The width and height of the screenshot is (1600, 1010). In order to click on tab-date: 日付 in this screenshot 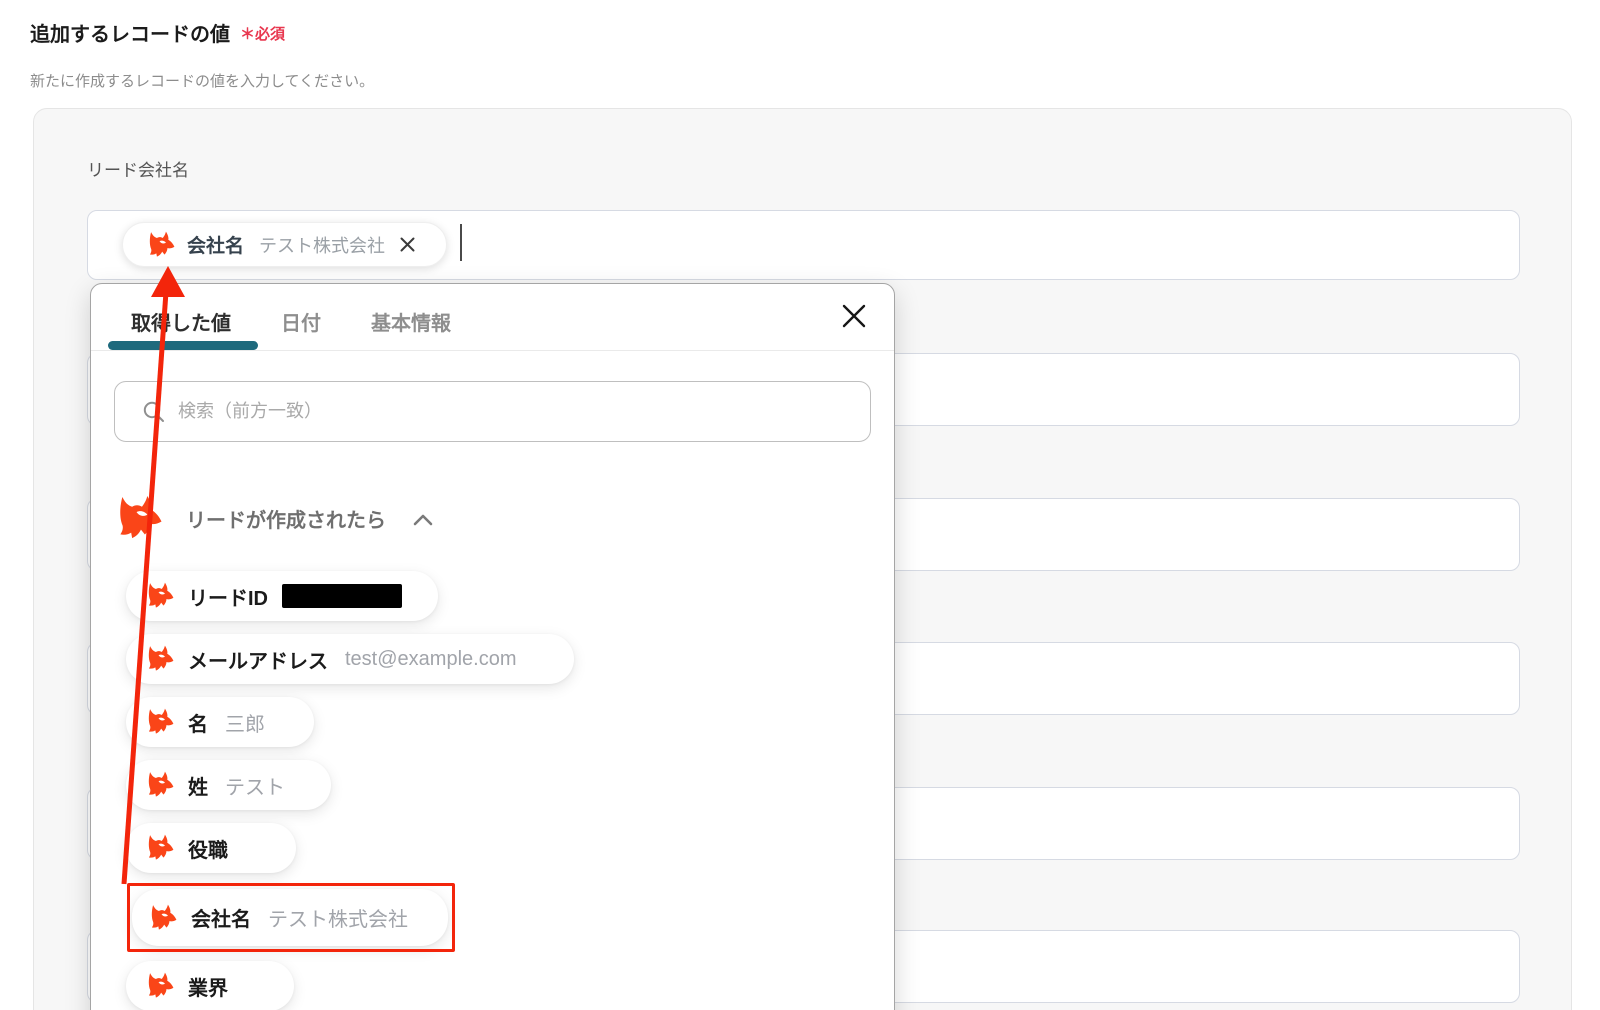, I will do `click(301, 321)`.